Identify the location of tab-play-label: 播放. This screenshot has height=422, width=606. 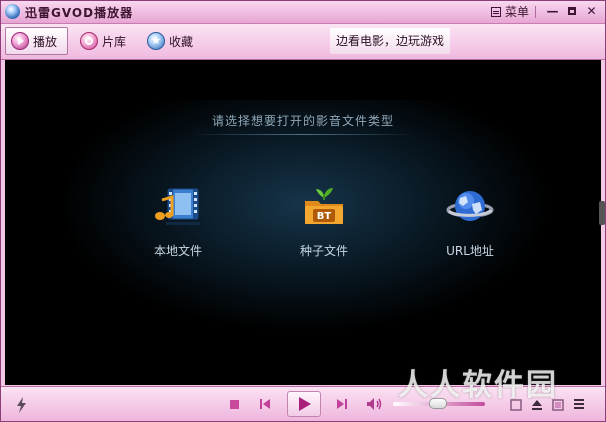
(45, 41).